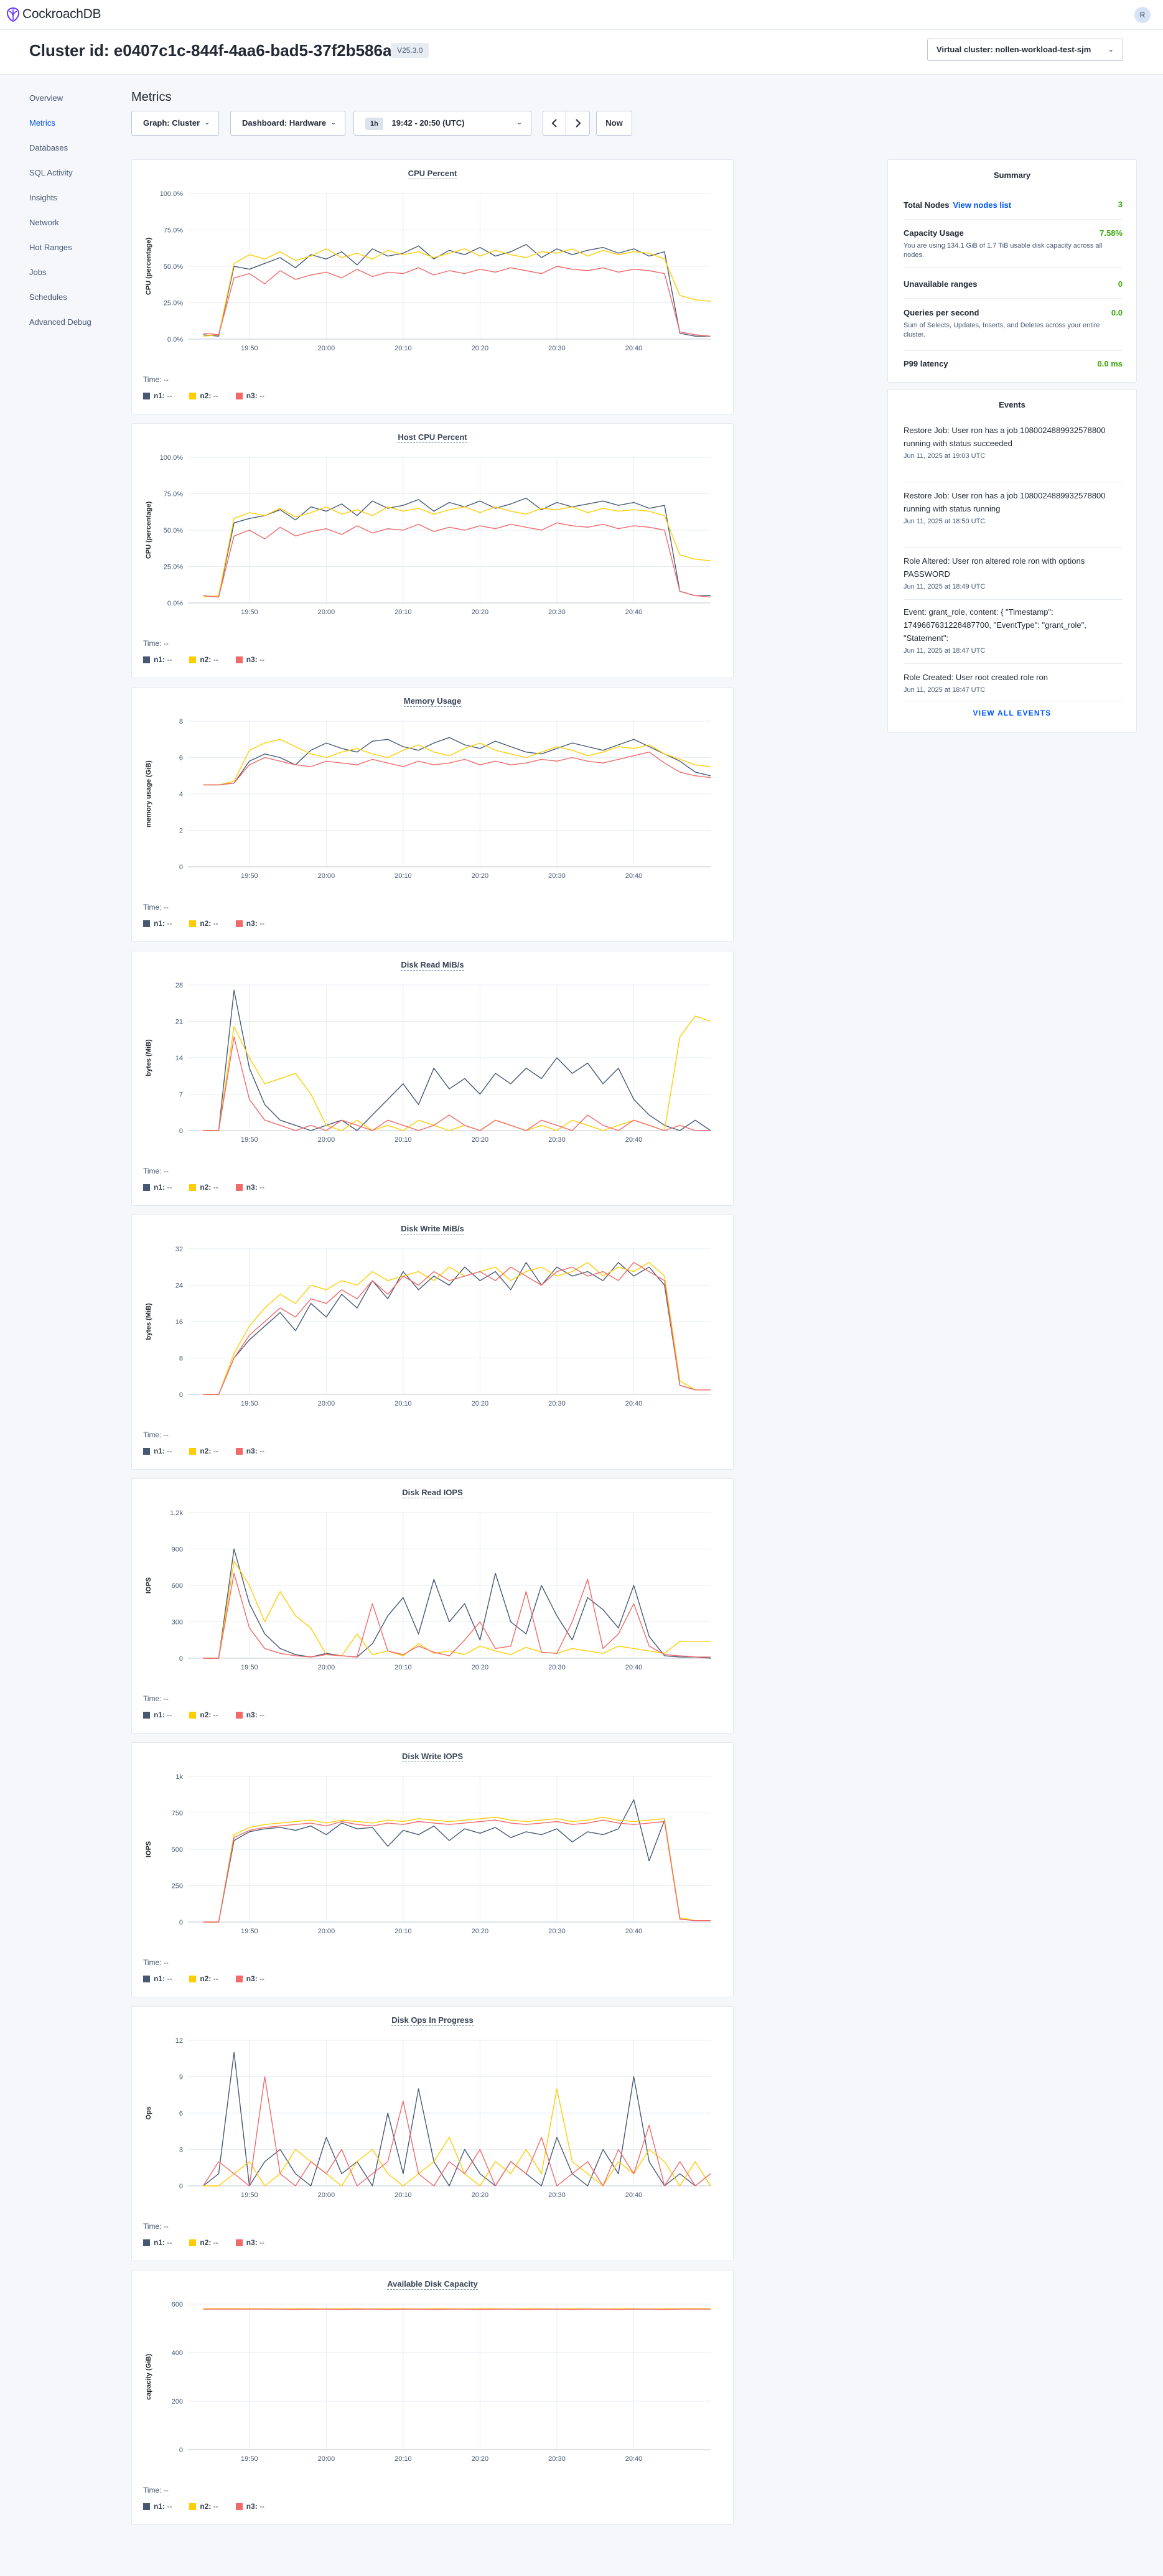 The height and width of the screenshot is (2576, 1163). I want to click on next-time-button, so click(577, 123).